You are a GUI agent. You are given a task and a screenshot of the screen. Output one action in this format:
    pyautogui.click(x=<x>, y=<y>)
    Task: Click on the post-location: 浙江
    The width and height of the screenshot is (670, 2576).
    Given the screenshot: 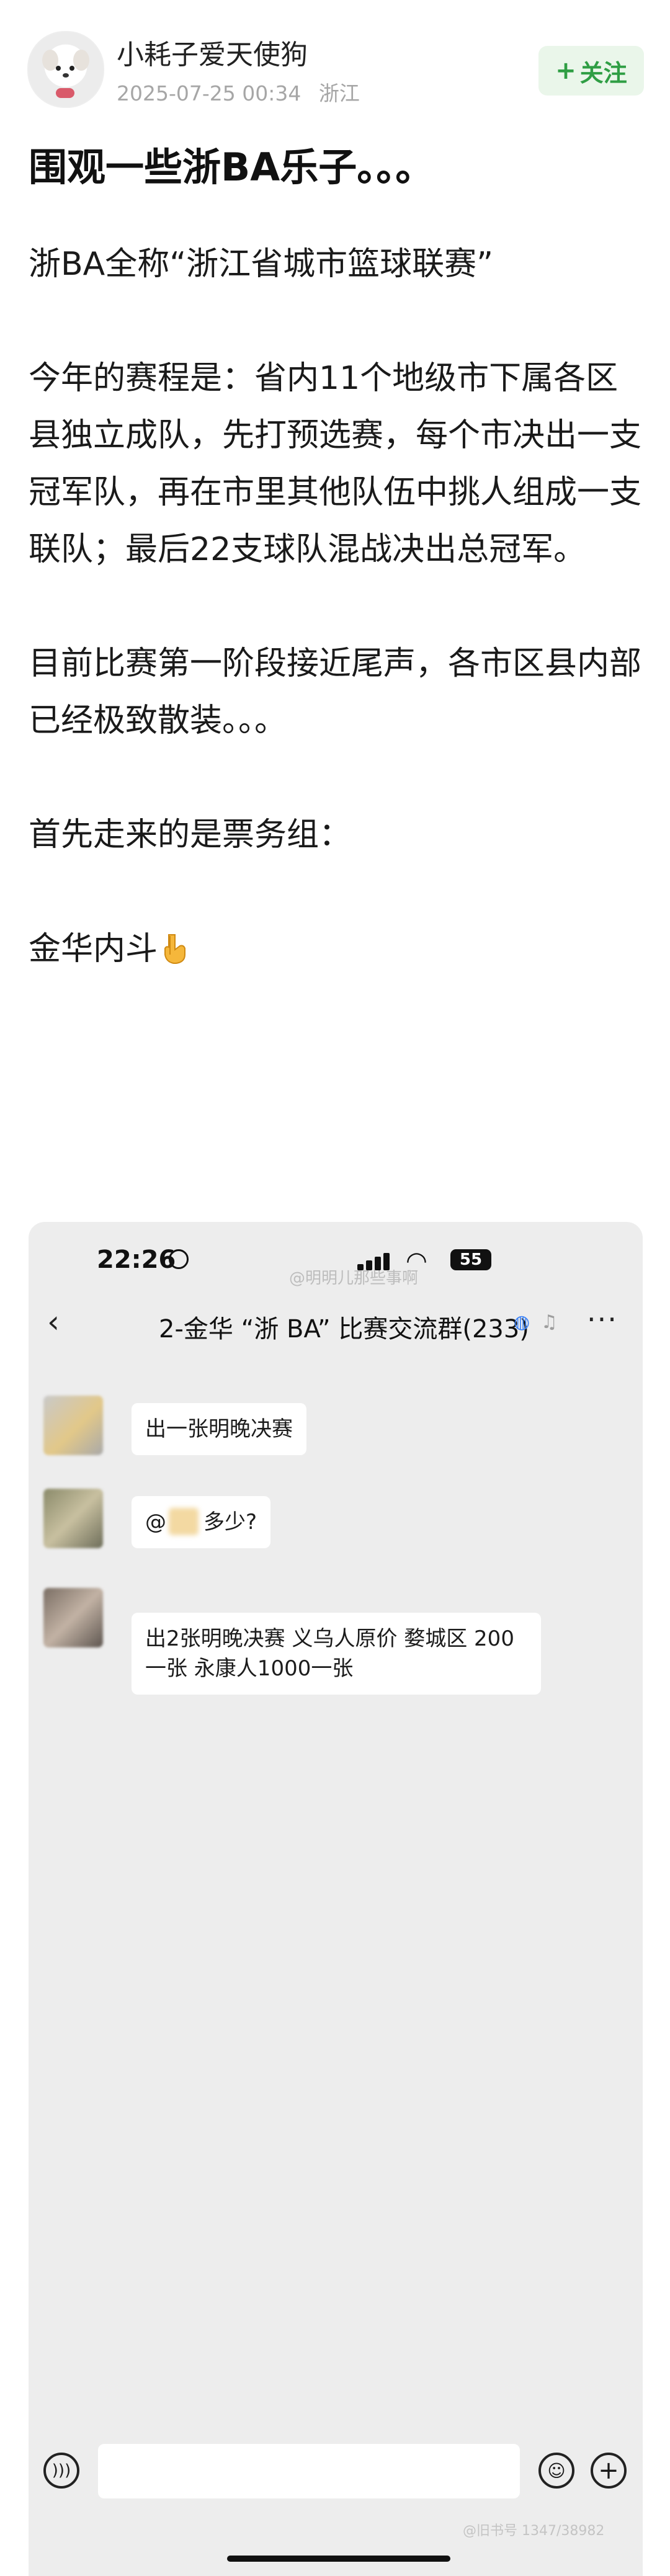 What is the action you would take?
    pyautogui.click(x=339, y=93)
    